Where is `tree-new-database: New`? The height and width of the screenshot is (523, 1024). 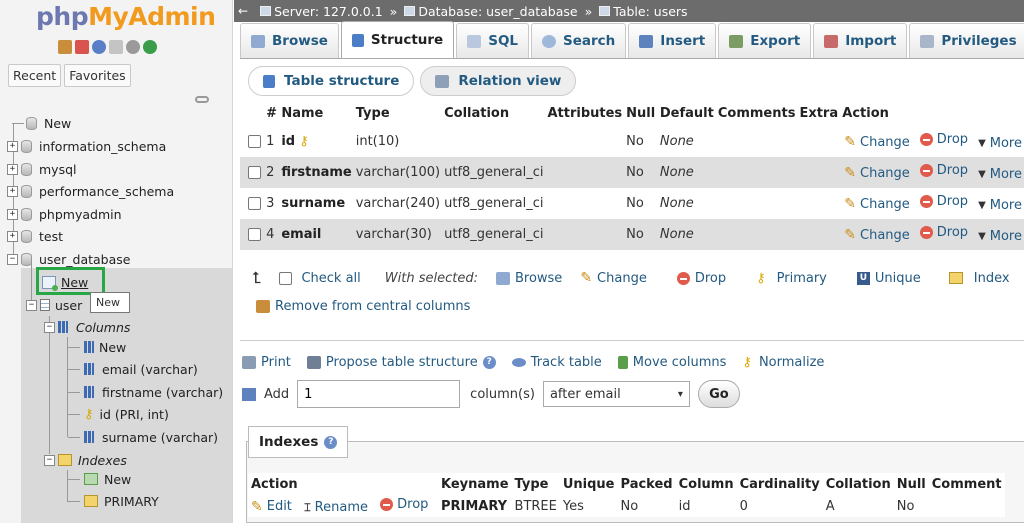 tree-new-database: New is located at coordinates (41, 123).